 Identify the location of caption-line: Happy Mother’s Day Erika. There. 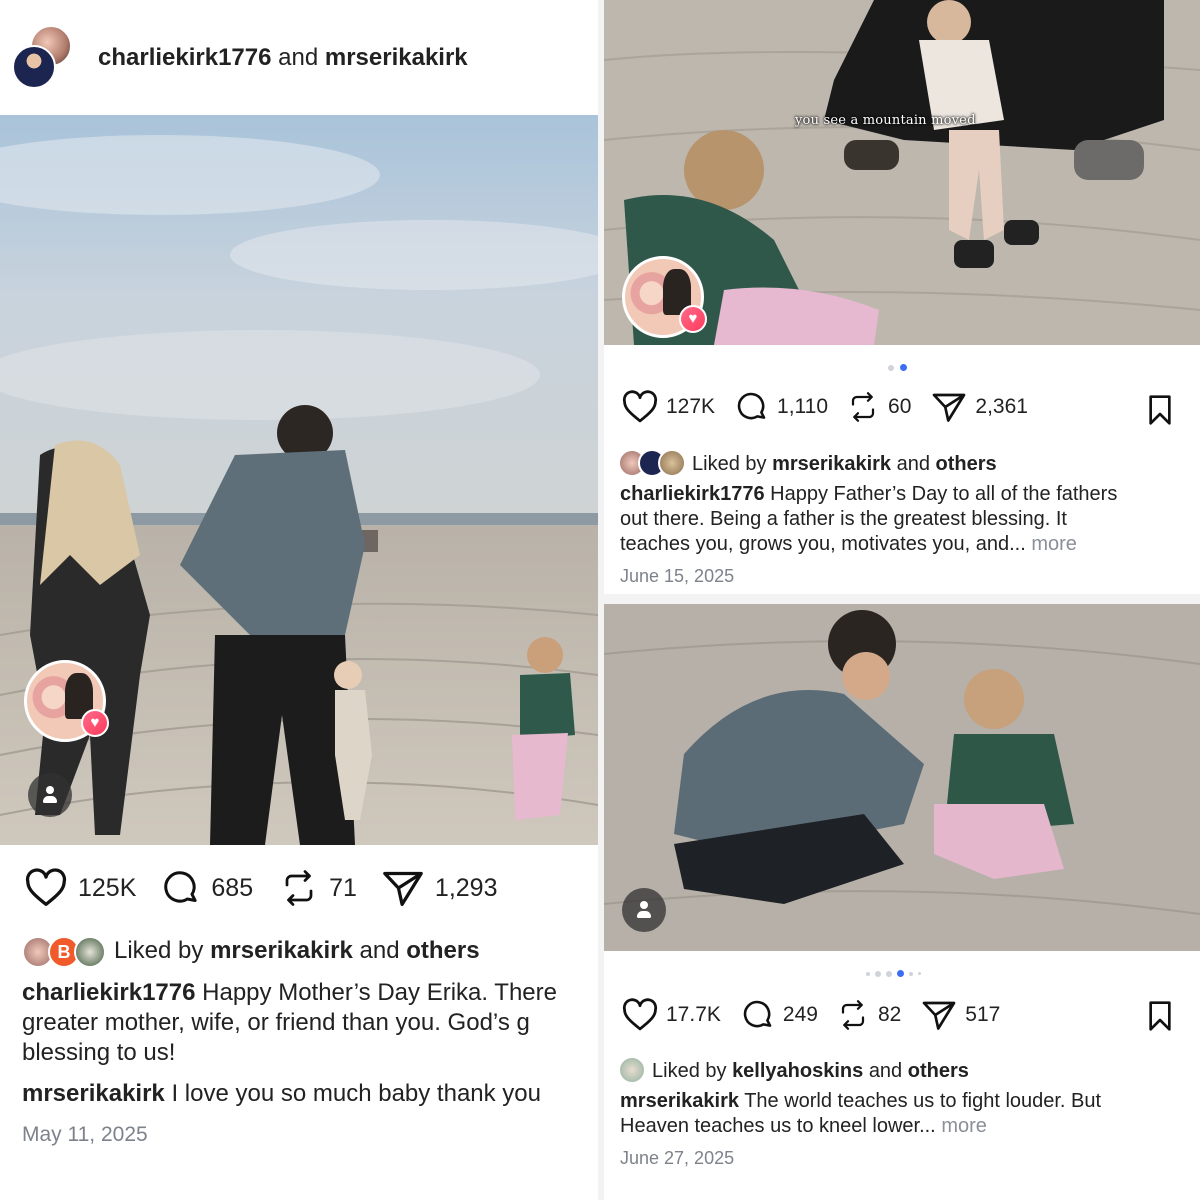
(379, 992).